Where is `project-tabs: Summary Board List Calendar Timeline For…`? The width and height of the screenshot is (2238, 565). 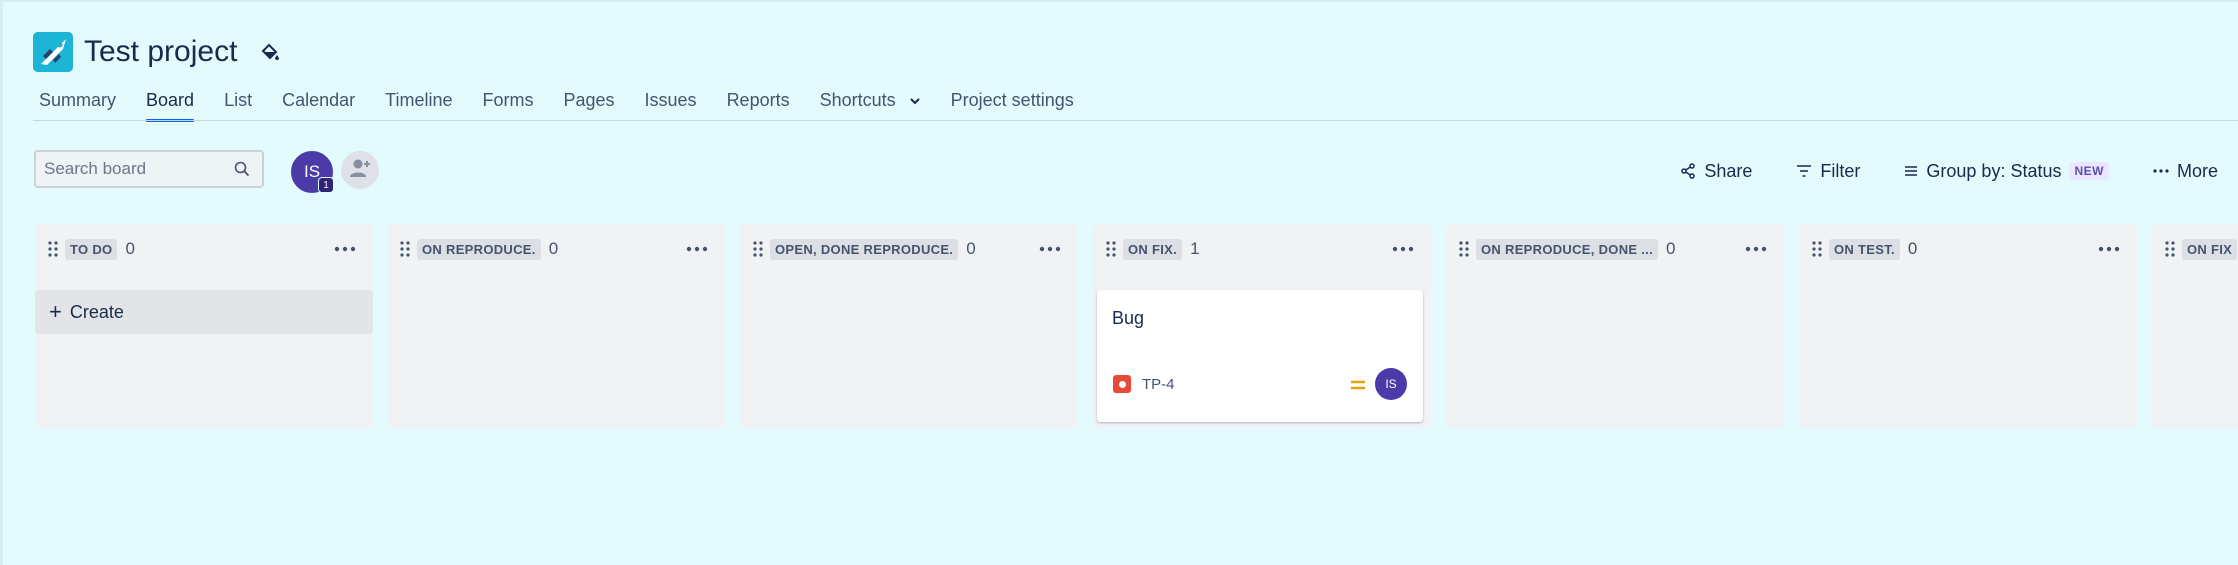
project-tabs: Summary Board List Calendar Timeline For… is located at coordinates (571, 105).